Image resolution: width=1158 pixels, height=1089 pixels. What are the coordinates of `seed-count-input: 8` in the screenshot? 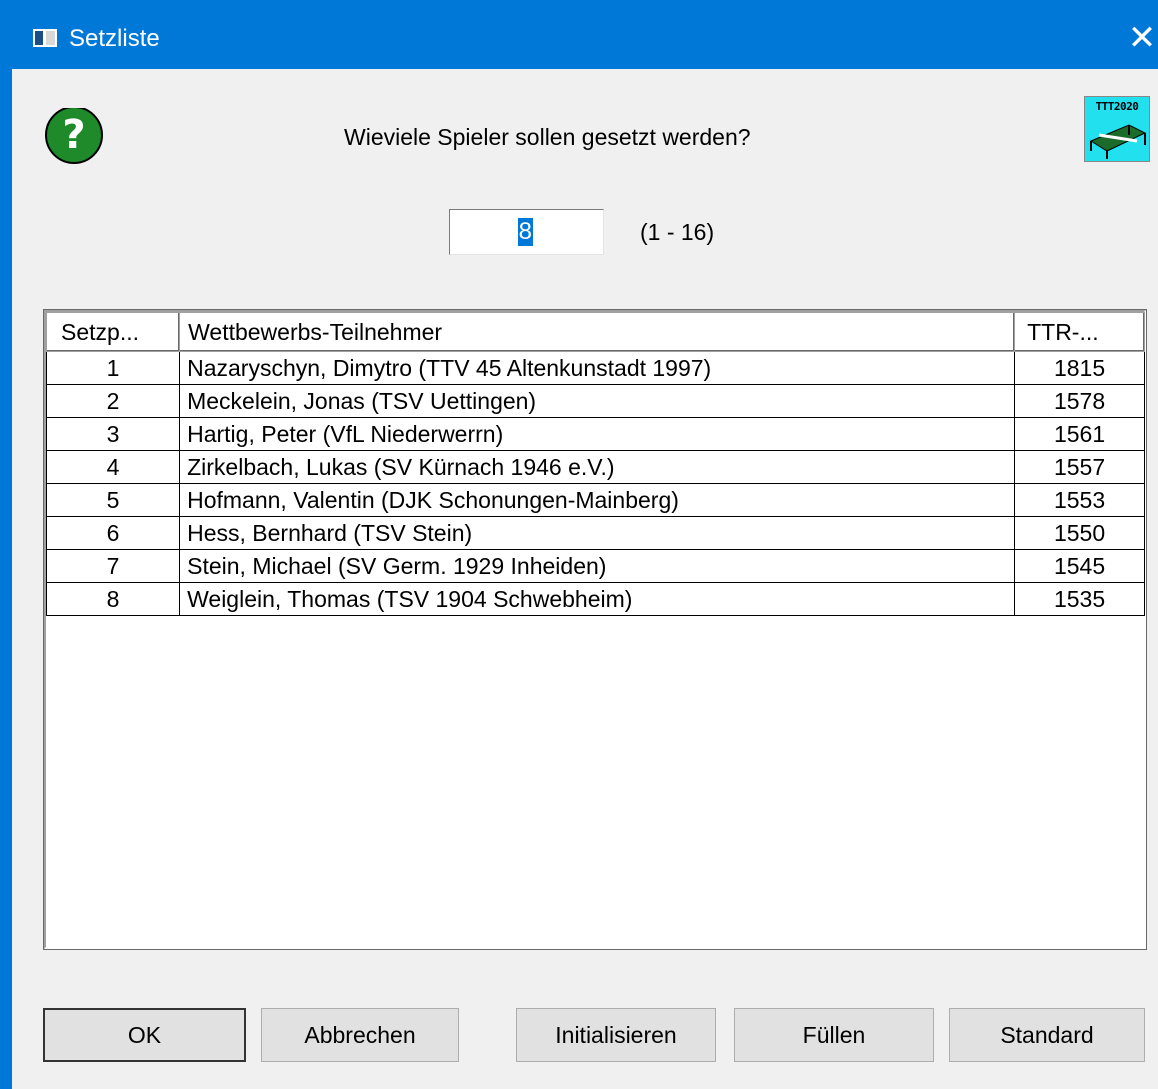 It's located at (526, 232).